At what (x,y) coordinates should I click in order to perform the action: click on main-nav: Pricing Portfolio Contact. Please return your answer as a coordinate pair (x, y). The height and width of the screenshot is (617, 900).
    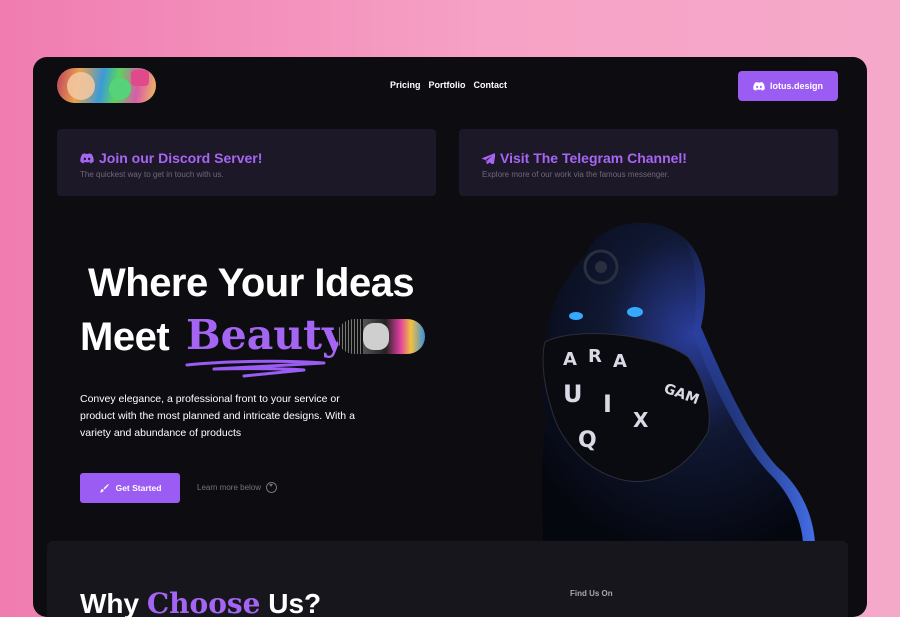
    Looking at the image, I should click on (448, 85).